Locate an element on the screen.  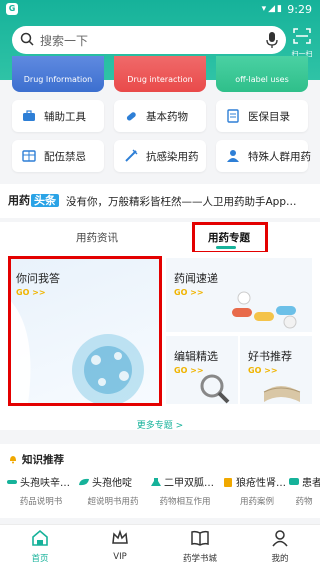
search-placeholder: 搜索一下 is located at coordinates (64, 41).